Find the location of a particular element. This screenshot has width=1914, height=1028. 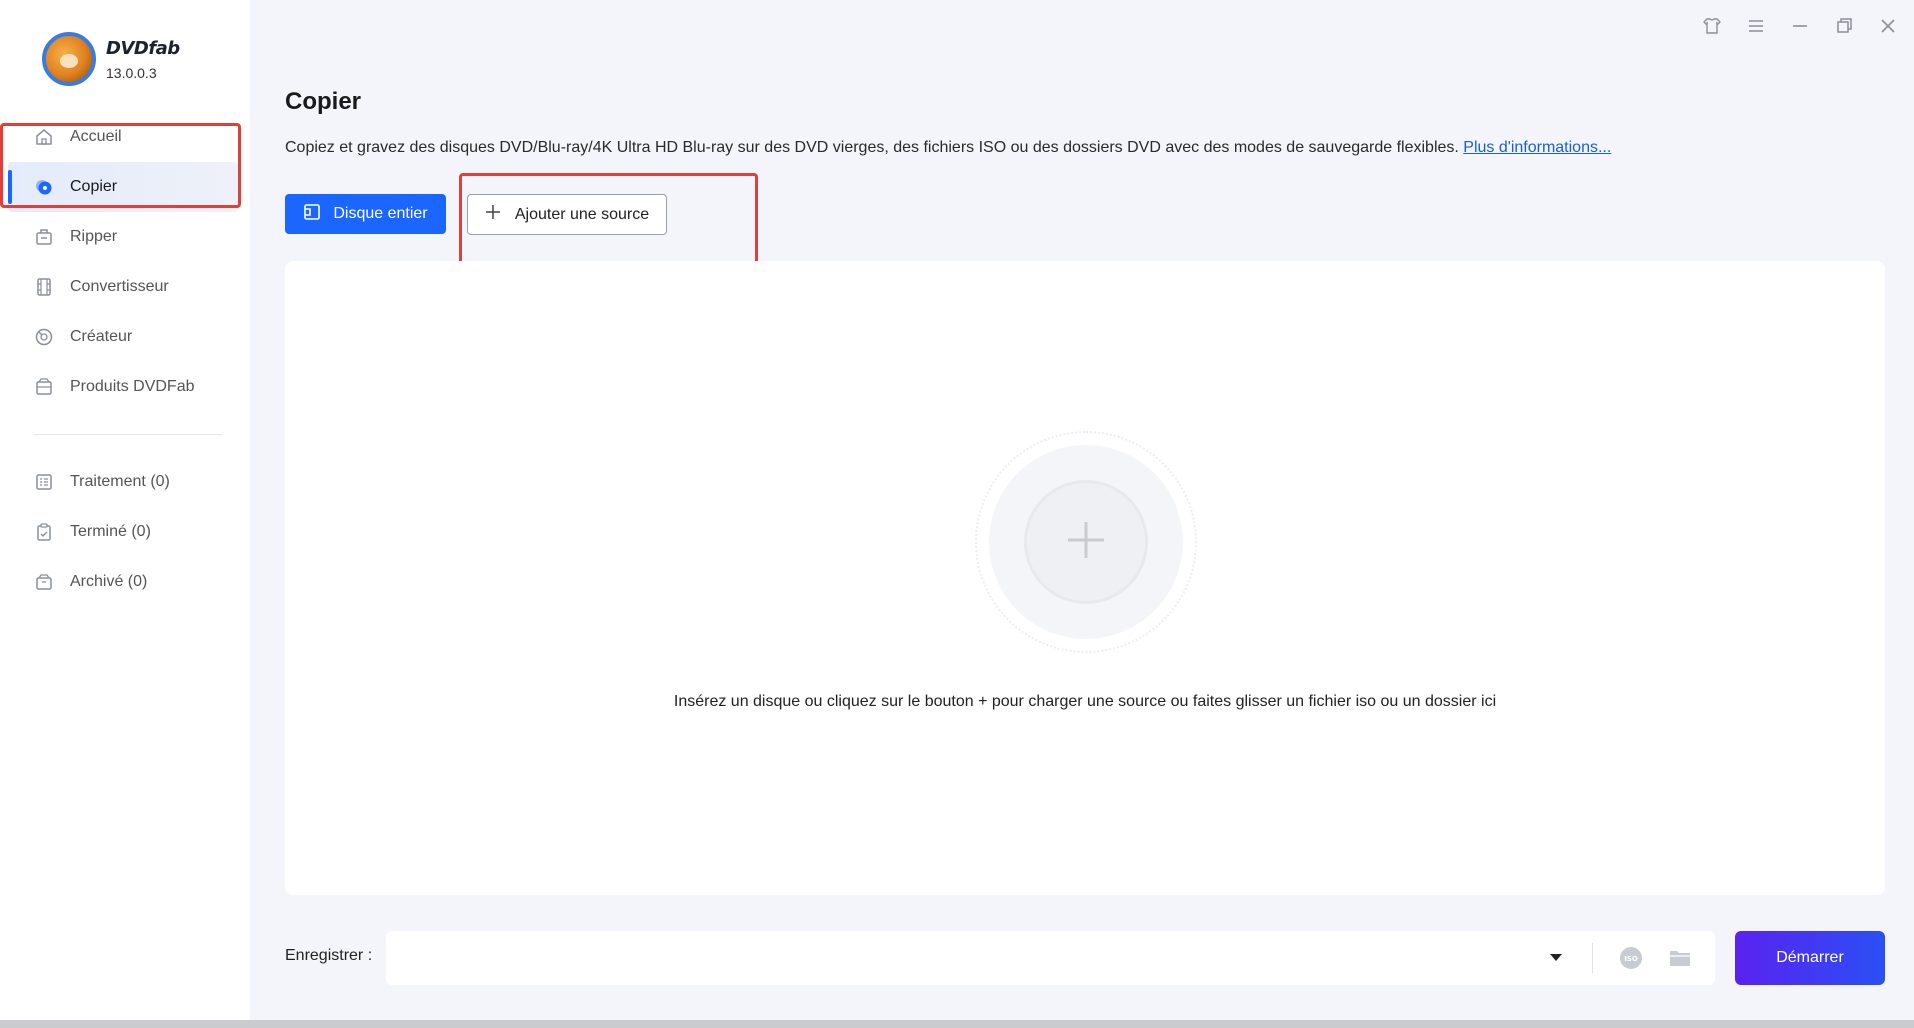

sidebar-item-traitement: Traitement (0) is located at coordinates (123, 482).